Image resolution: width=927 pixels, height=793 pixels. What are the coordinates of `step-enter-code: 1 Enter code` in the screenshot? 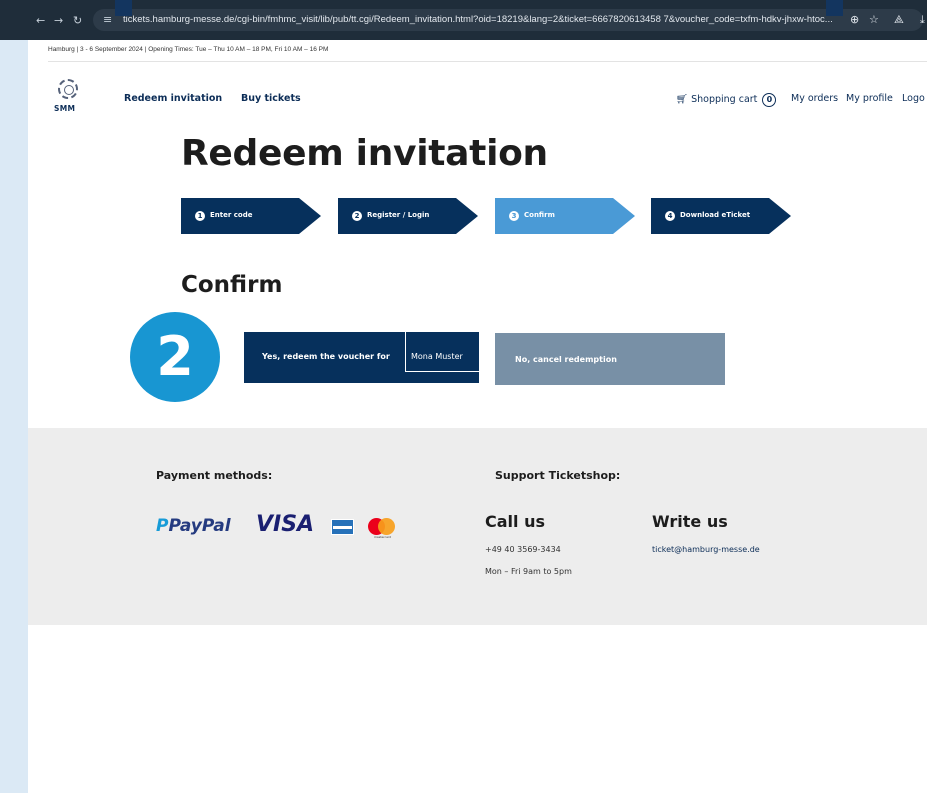 It's located at (251, 216).